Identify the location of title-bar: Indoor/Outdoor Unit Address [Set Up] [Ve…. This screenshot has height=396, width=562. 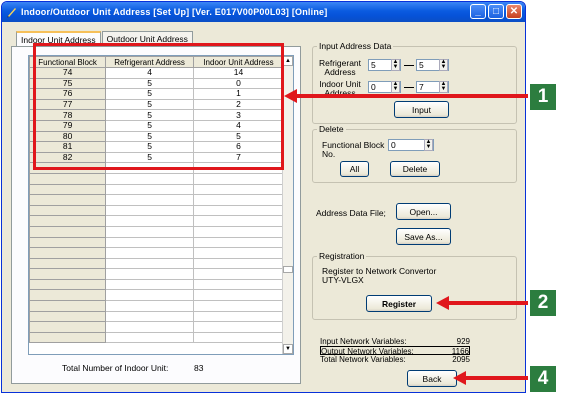
(263, 12).